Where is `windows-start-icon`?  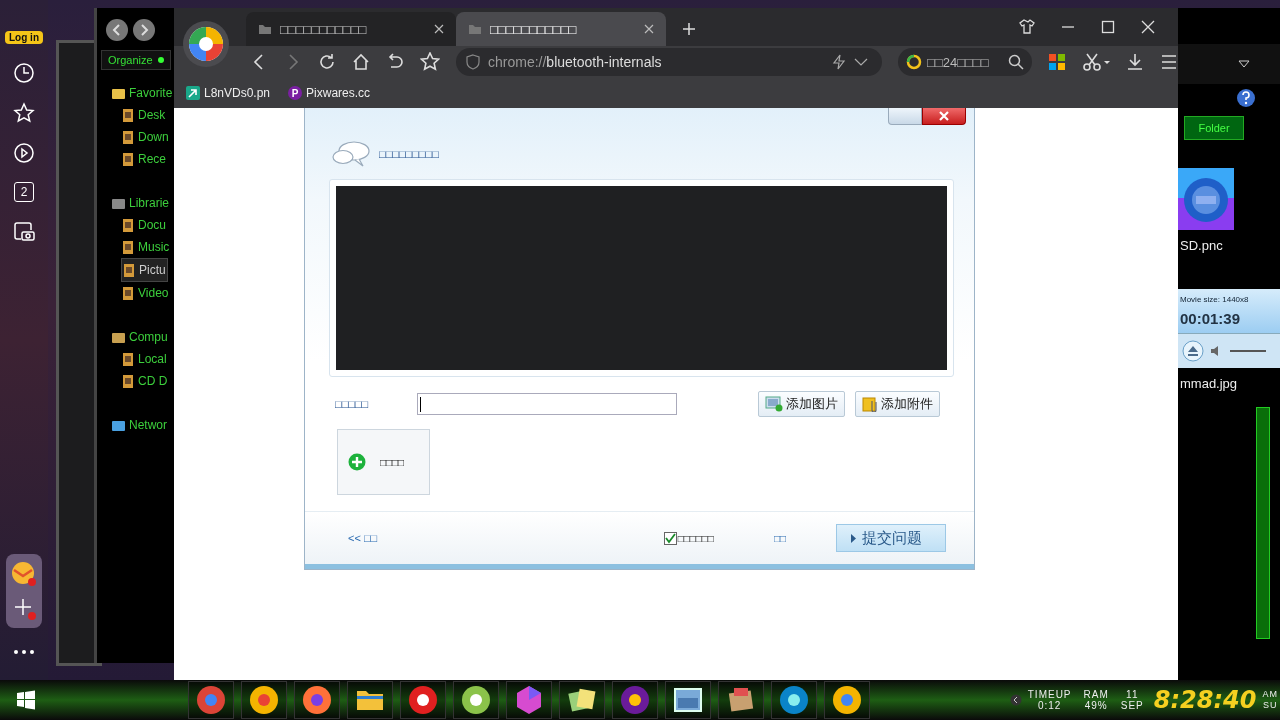
windows-start-icon is located at coordinates (26, 700).